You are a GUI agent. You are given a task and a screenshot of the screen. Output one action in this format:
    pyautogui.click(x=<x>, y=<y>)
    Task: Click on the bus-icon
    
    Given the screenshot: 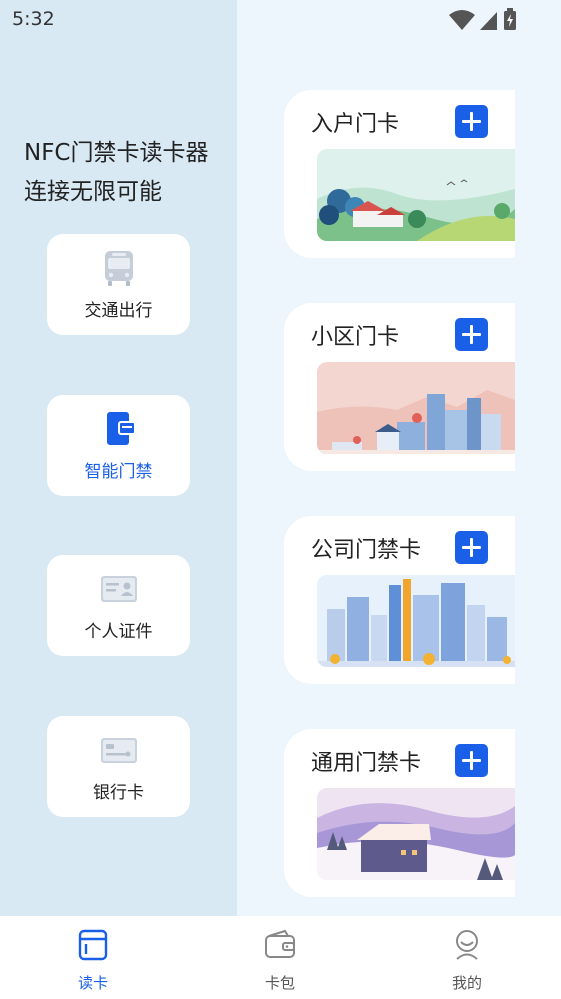 What is the action you would take?
    pyautogui.click(x=118, y=268)
    